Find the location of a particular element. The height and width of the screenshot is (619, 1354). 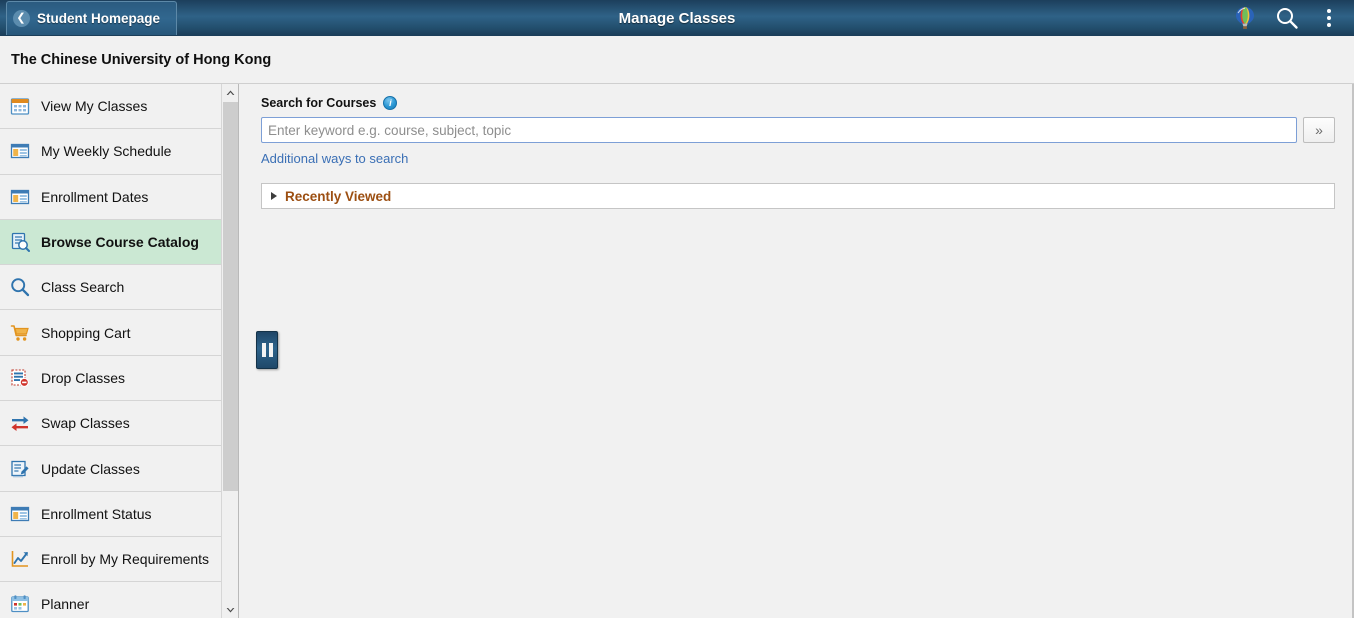

drop-list-icon is located at coordinates (19, 377).